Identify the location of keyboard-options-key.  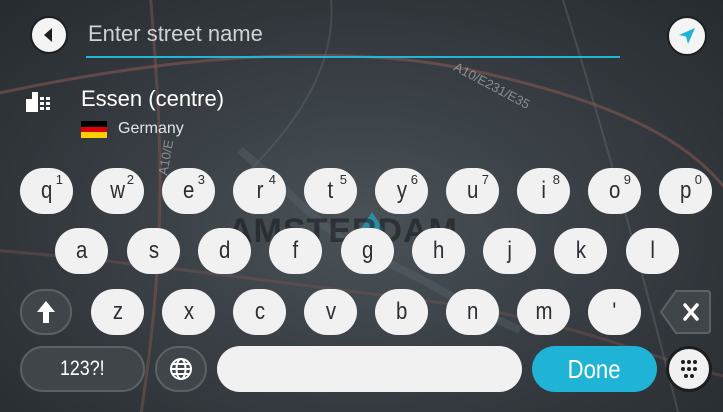
(689, 369).